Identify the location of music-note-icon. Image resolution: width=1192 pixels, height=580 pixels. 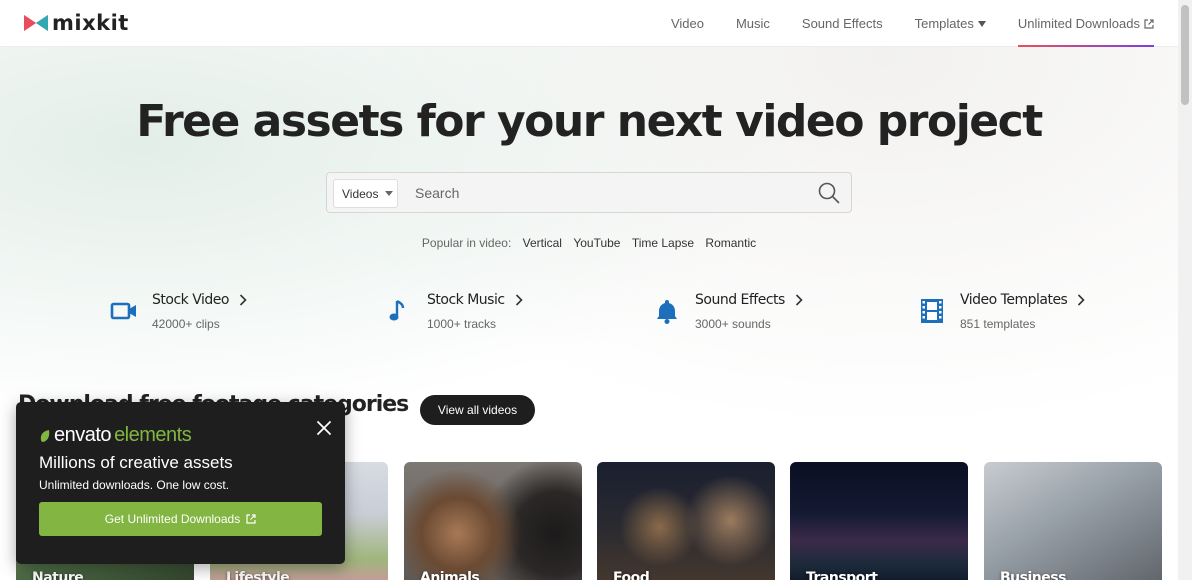
(397, 310).